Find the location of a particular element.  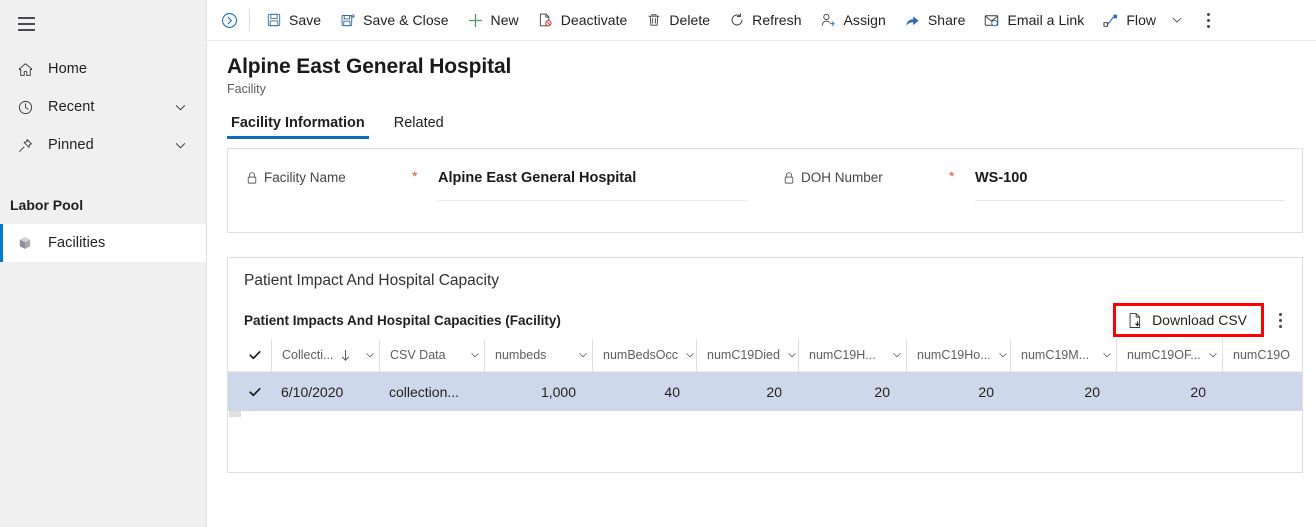

page-title: Alpine East General Hospital is located at coordinates (369, 66).